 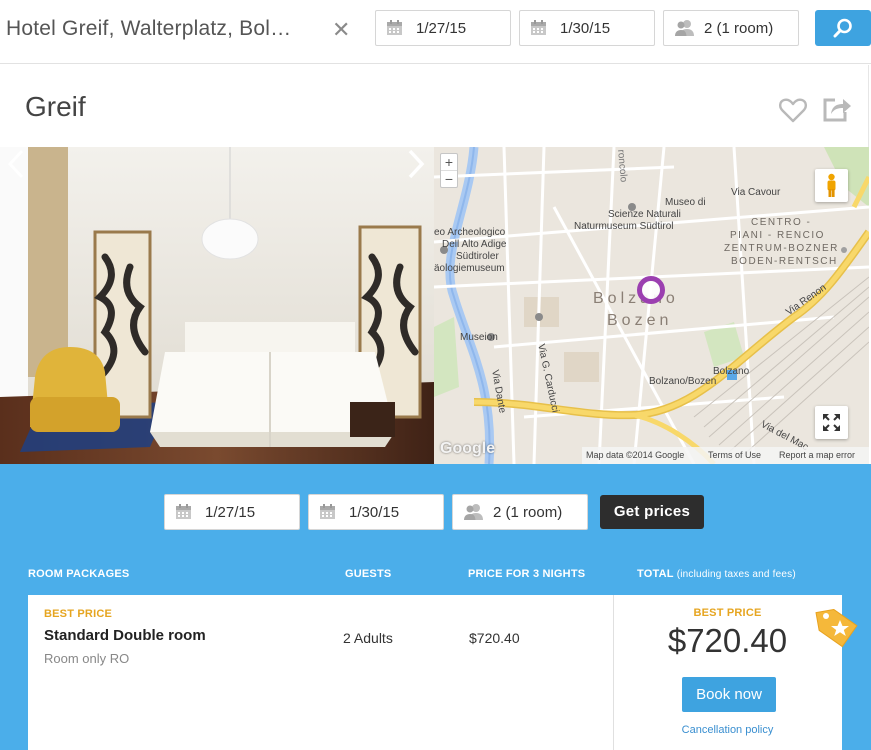 I want to click on map-data-text: Map data ©2014 Google, so click(x=635, y=455).